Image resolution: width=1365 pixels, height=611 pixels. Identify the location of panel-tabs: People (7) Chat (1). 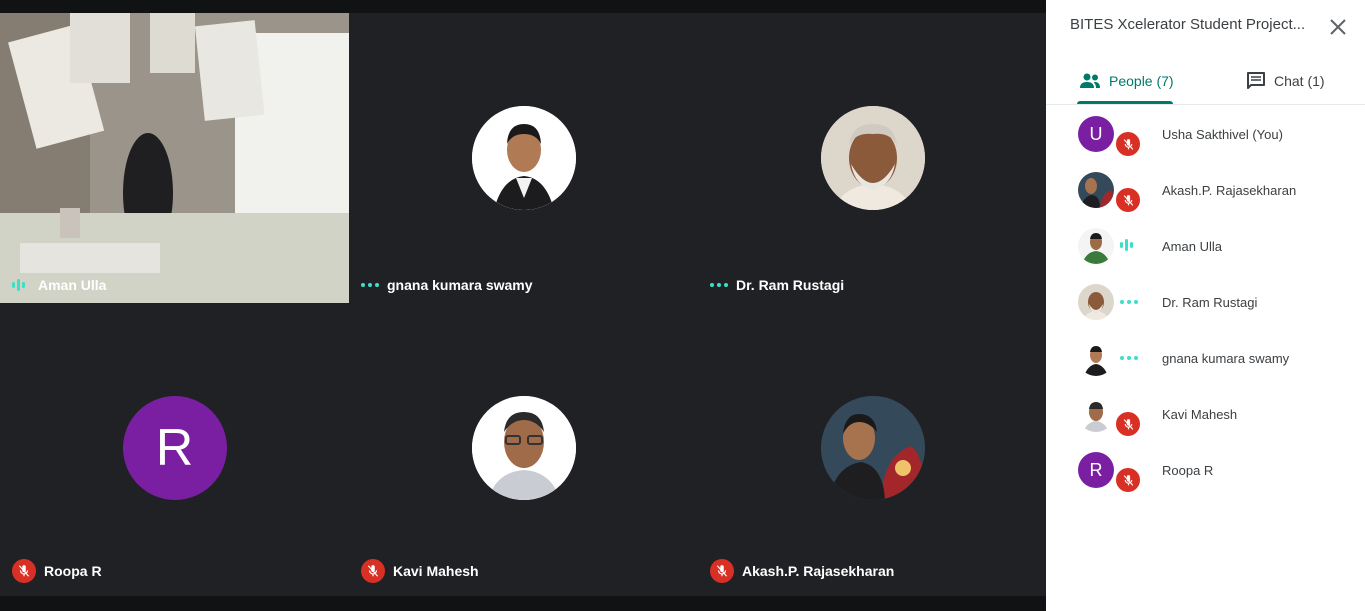
(1205, 81).